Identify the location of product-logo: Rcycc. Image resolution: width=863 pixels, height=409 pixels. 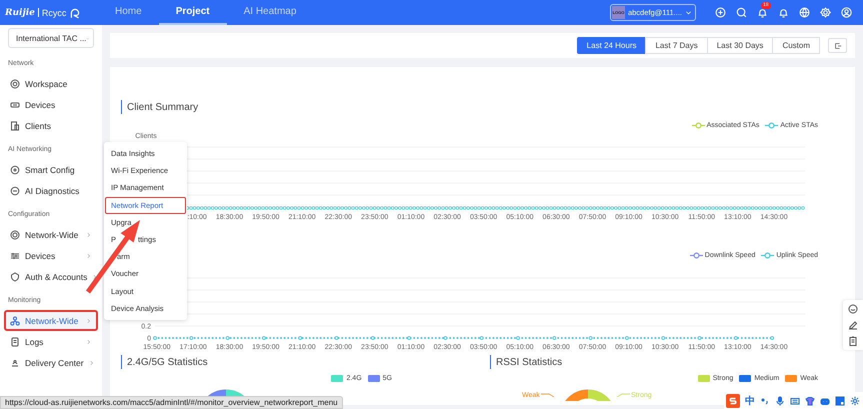
(54, 13).